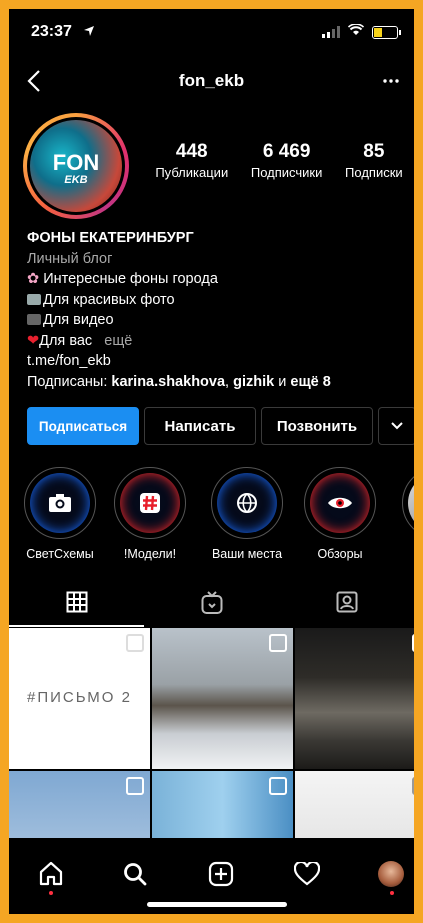 The image size is (423, 923). I want to click on call-button: Позвонить, so click(317, 426).